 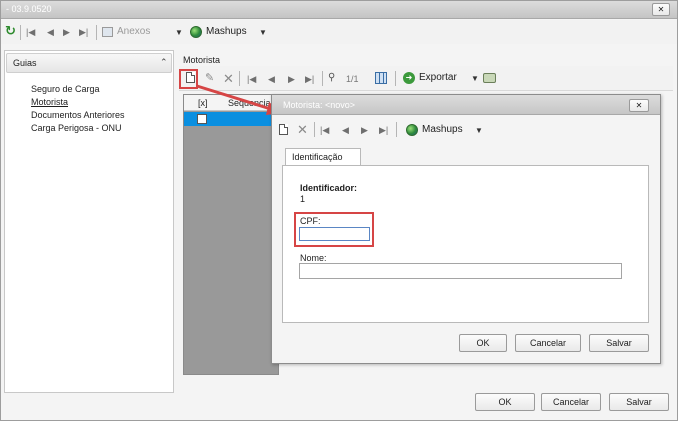 What do you see at coordinates (283, 129) in the screenshot?
I see `dialog-new-record-icon` at bounding box center [283, 129].